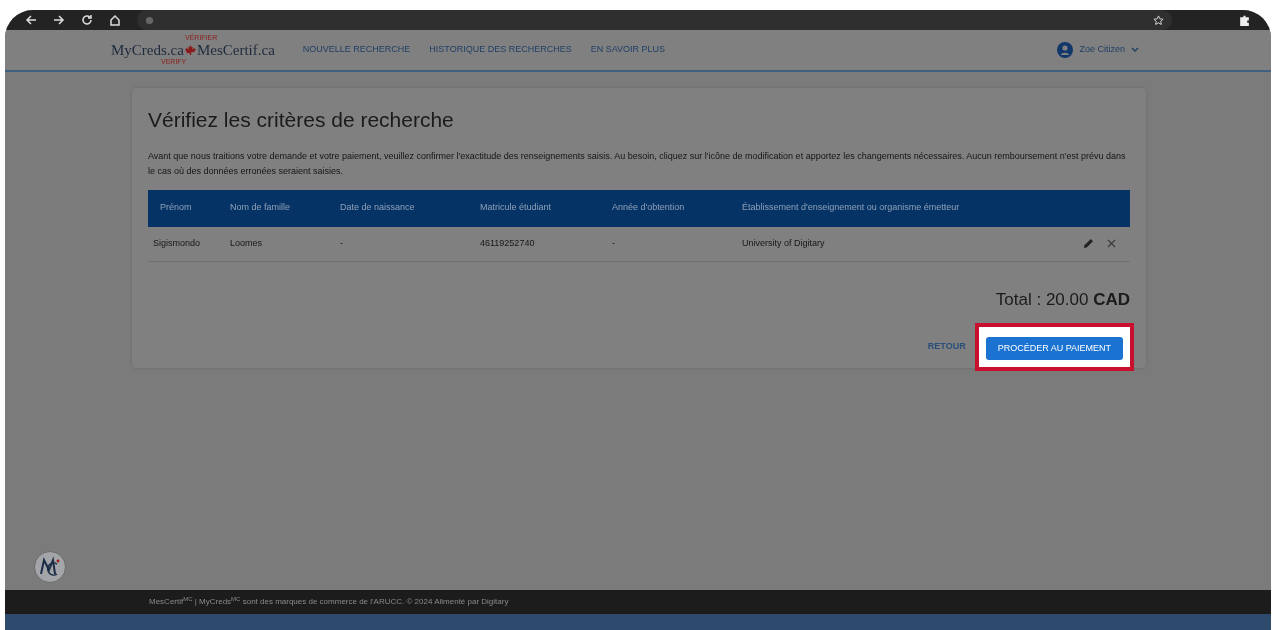 Image resolution: width=1274 pixels, height=630 pixels. Describe the element at coordinates (628, 50) in the screenshot. I see `nav-link: EN SAVOIR PLUS` at that location.